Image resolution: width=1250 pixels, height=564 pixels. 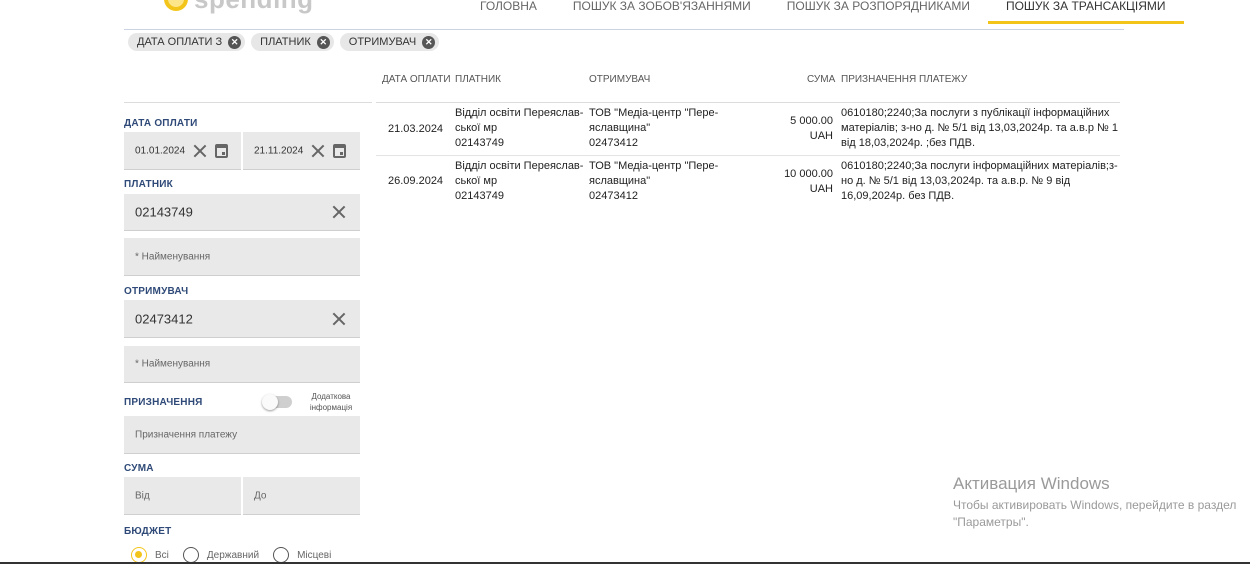 I want to click on col-header-amount: СУМА, so click(x=821, y=79).